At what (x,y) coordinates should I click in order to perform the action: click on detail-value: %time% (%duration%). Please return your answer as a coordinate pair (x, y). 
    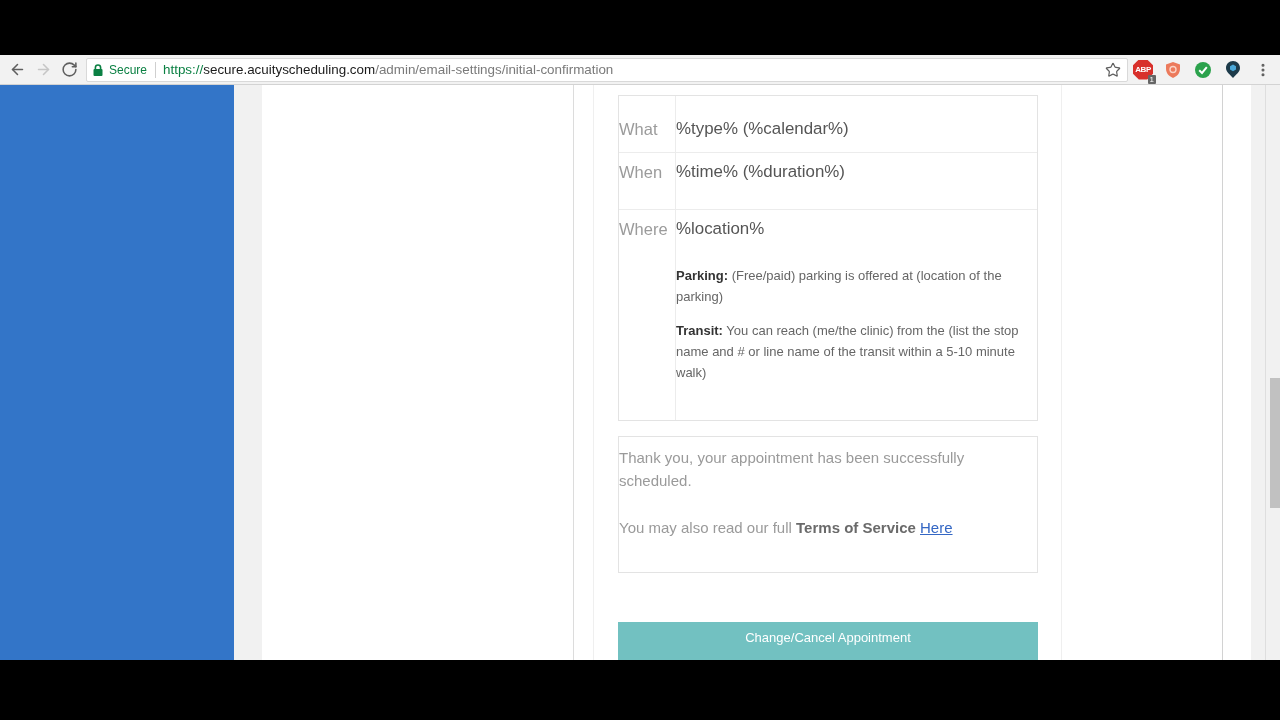
    Looking at the image, I should click on (761, 172).